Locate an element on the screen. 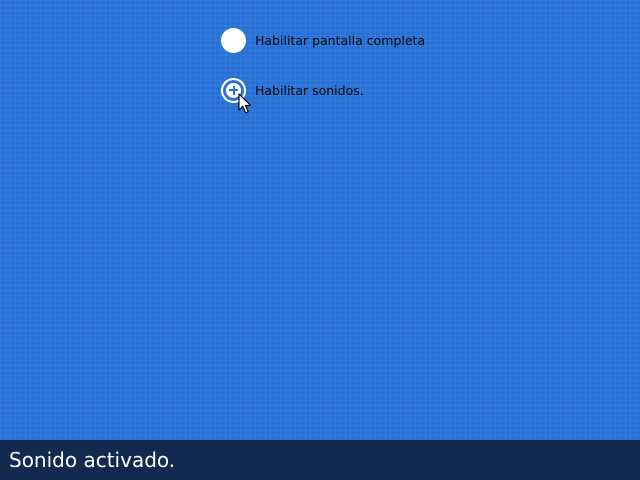 This screenshot has height=480, width=640. plus-icon-vertical is located at coordinates (233, 90).